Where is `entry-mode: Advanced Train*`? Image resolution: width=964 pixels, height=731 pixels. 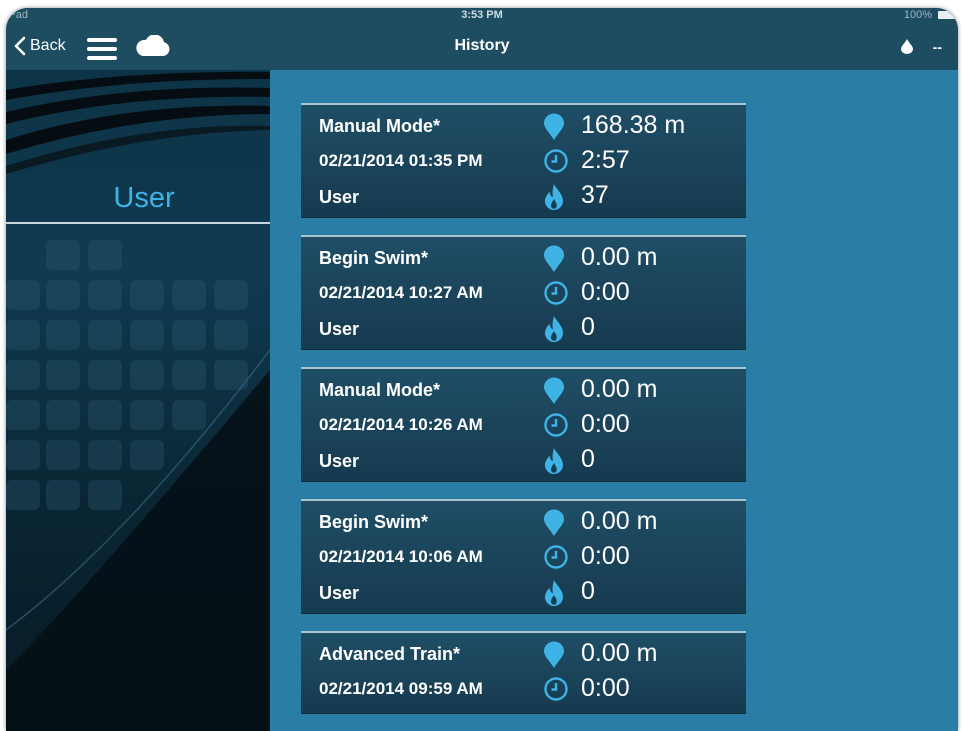 entry-mode: Advanced Train* is located at coordinates (390, 654).